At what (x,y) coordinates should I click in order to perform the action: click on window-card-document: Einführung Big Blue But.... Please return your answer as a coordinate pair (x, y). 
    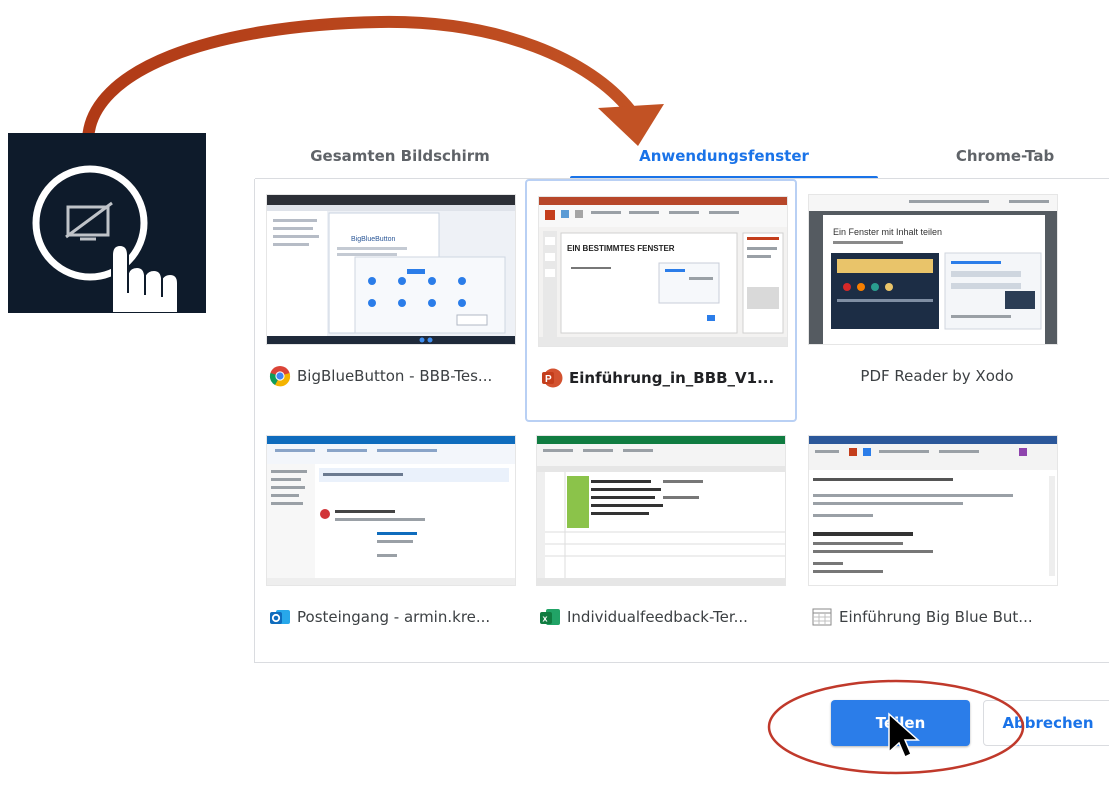
    Looking at the image, I should click on (933, 541).